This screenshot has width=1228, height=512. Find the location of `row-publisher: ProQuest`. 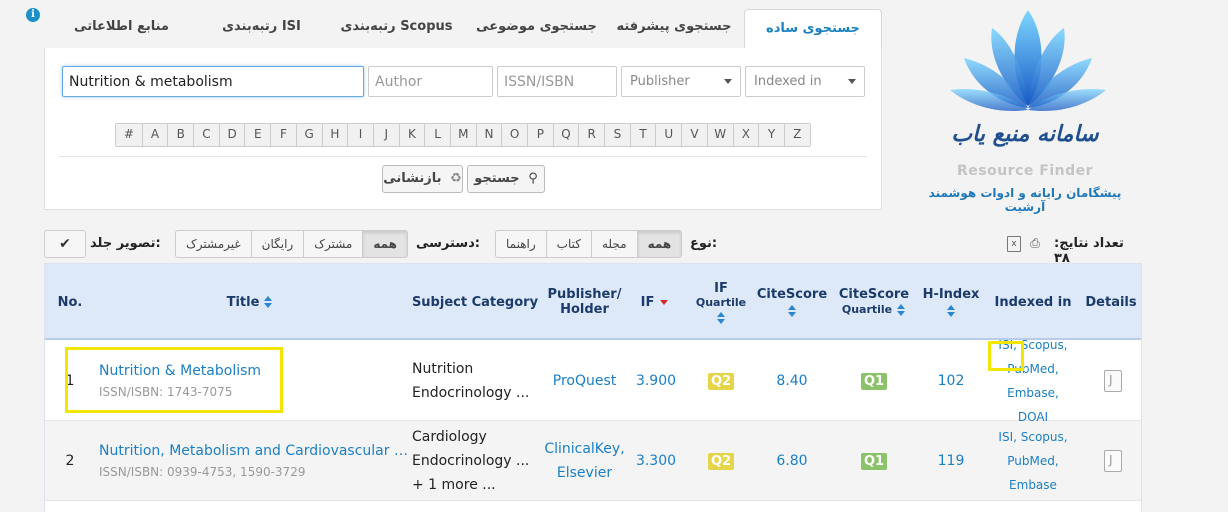

row-publisher: ProQuest is located at coordinates (584, 381).